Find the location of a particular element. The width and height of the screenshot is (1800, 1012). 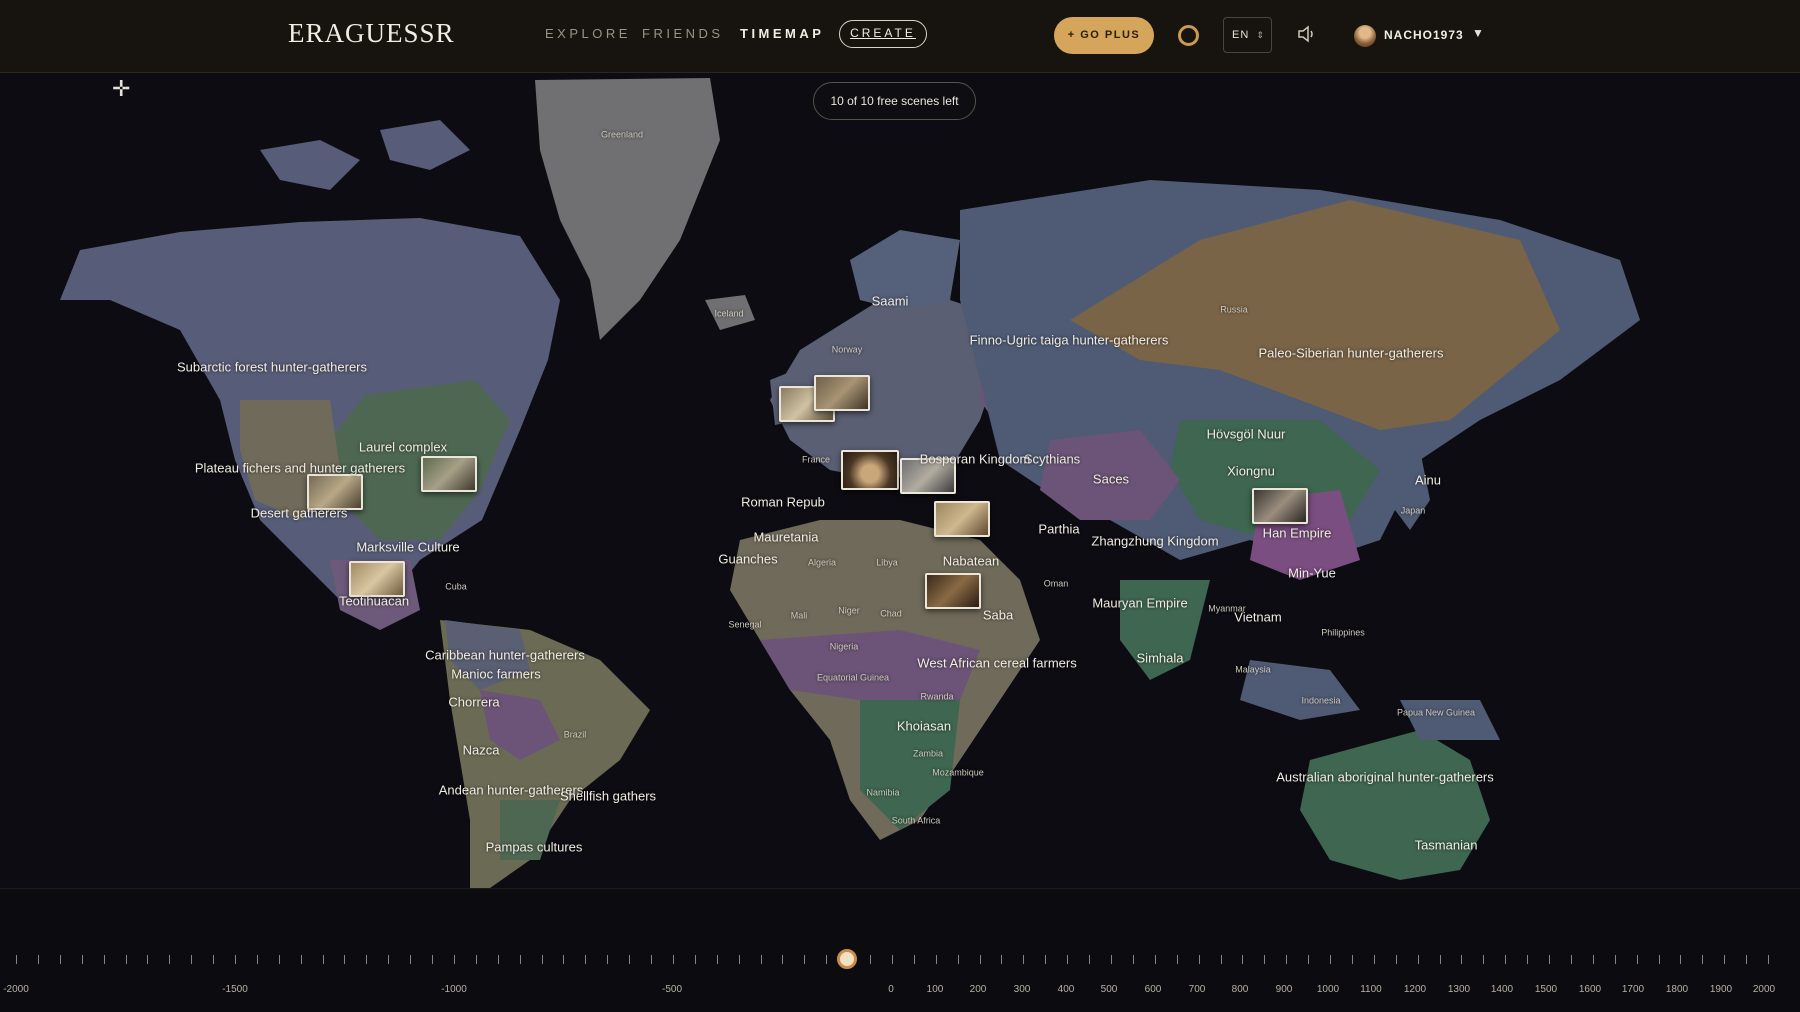

timeline-label: -1000 is located at coordinates (454, 989).